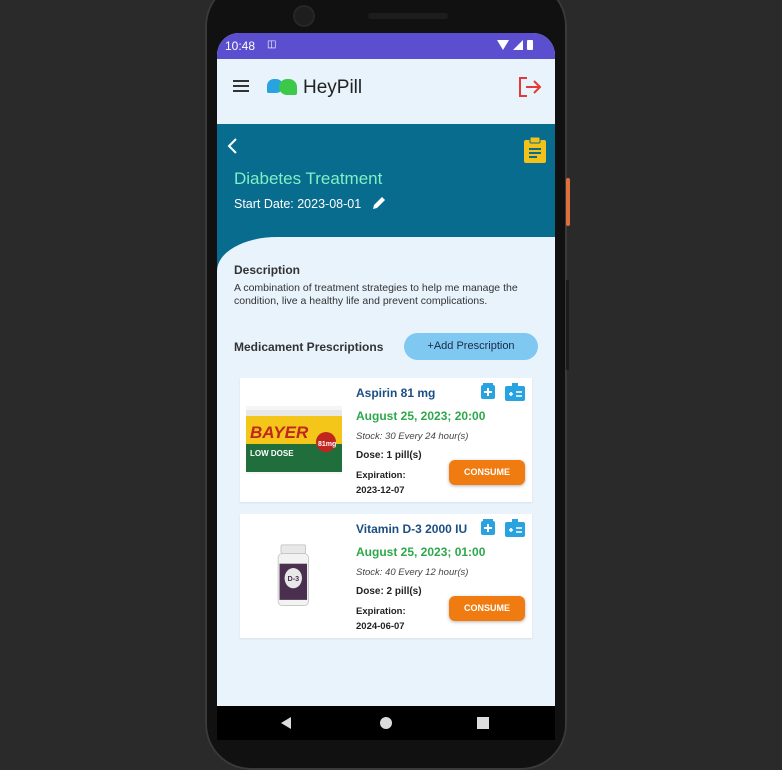 The height and width of the screenshot is (770, 782). Describe the element at coordinates (304, 16) in the screenshot. I see `camera-icon` at that location.